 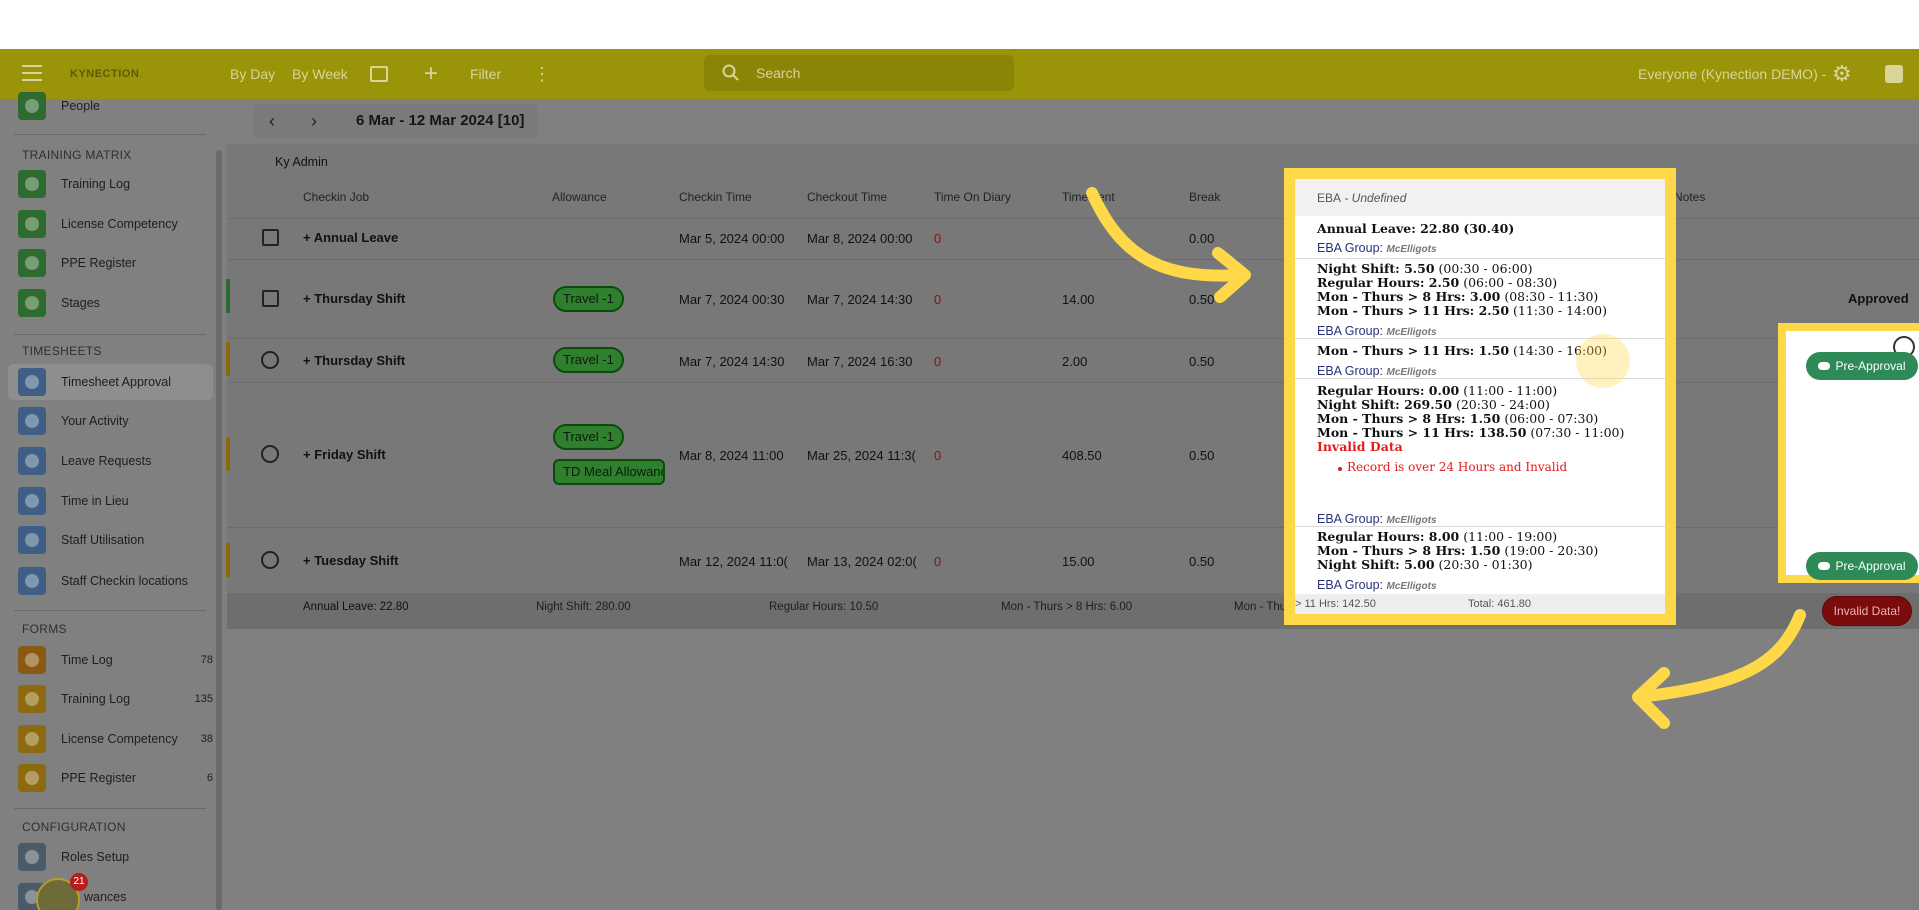 What do you see at coordinates (1842, 74) in the screenshot?
I see `gear-icon: ⚙` at bounding box center [1842, 74].